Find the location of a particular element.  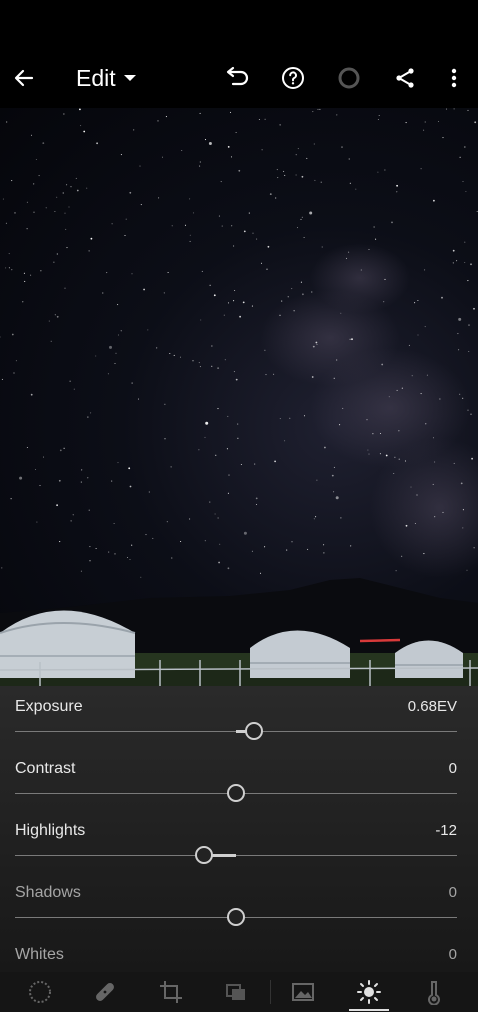

layers-icon is located at coordinates (236, 992).